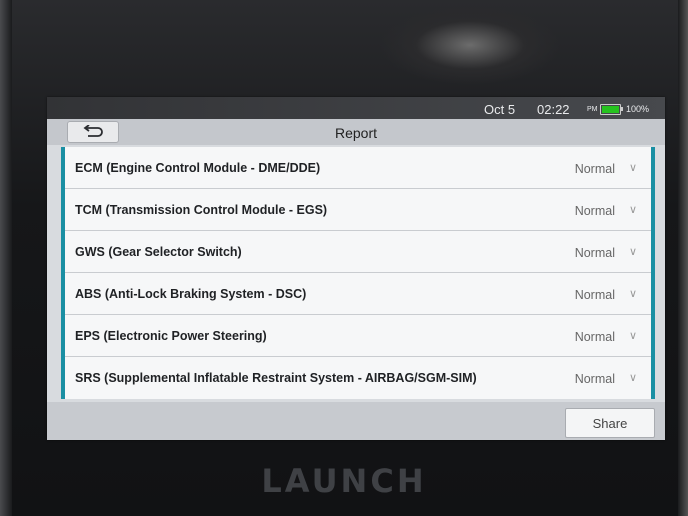 Image resolution: width=688 pixels, height=516 pixels. Describe the element at coordinates (610, 423) in the screenshot. I see `share-button: Share` at that location.